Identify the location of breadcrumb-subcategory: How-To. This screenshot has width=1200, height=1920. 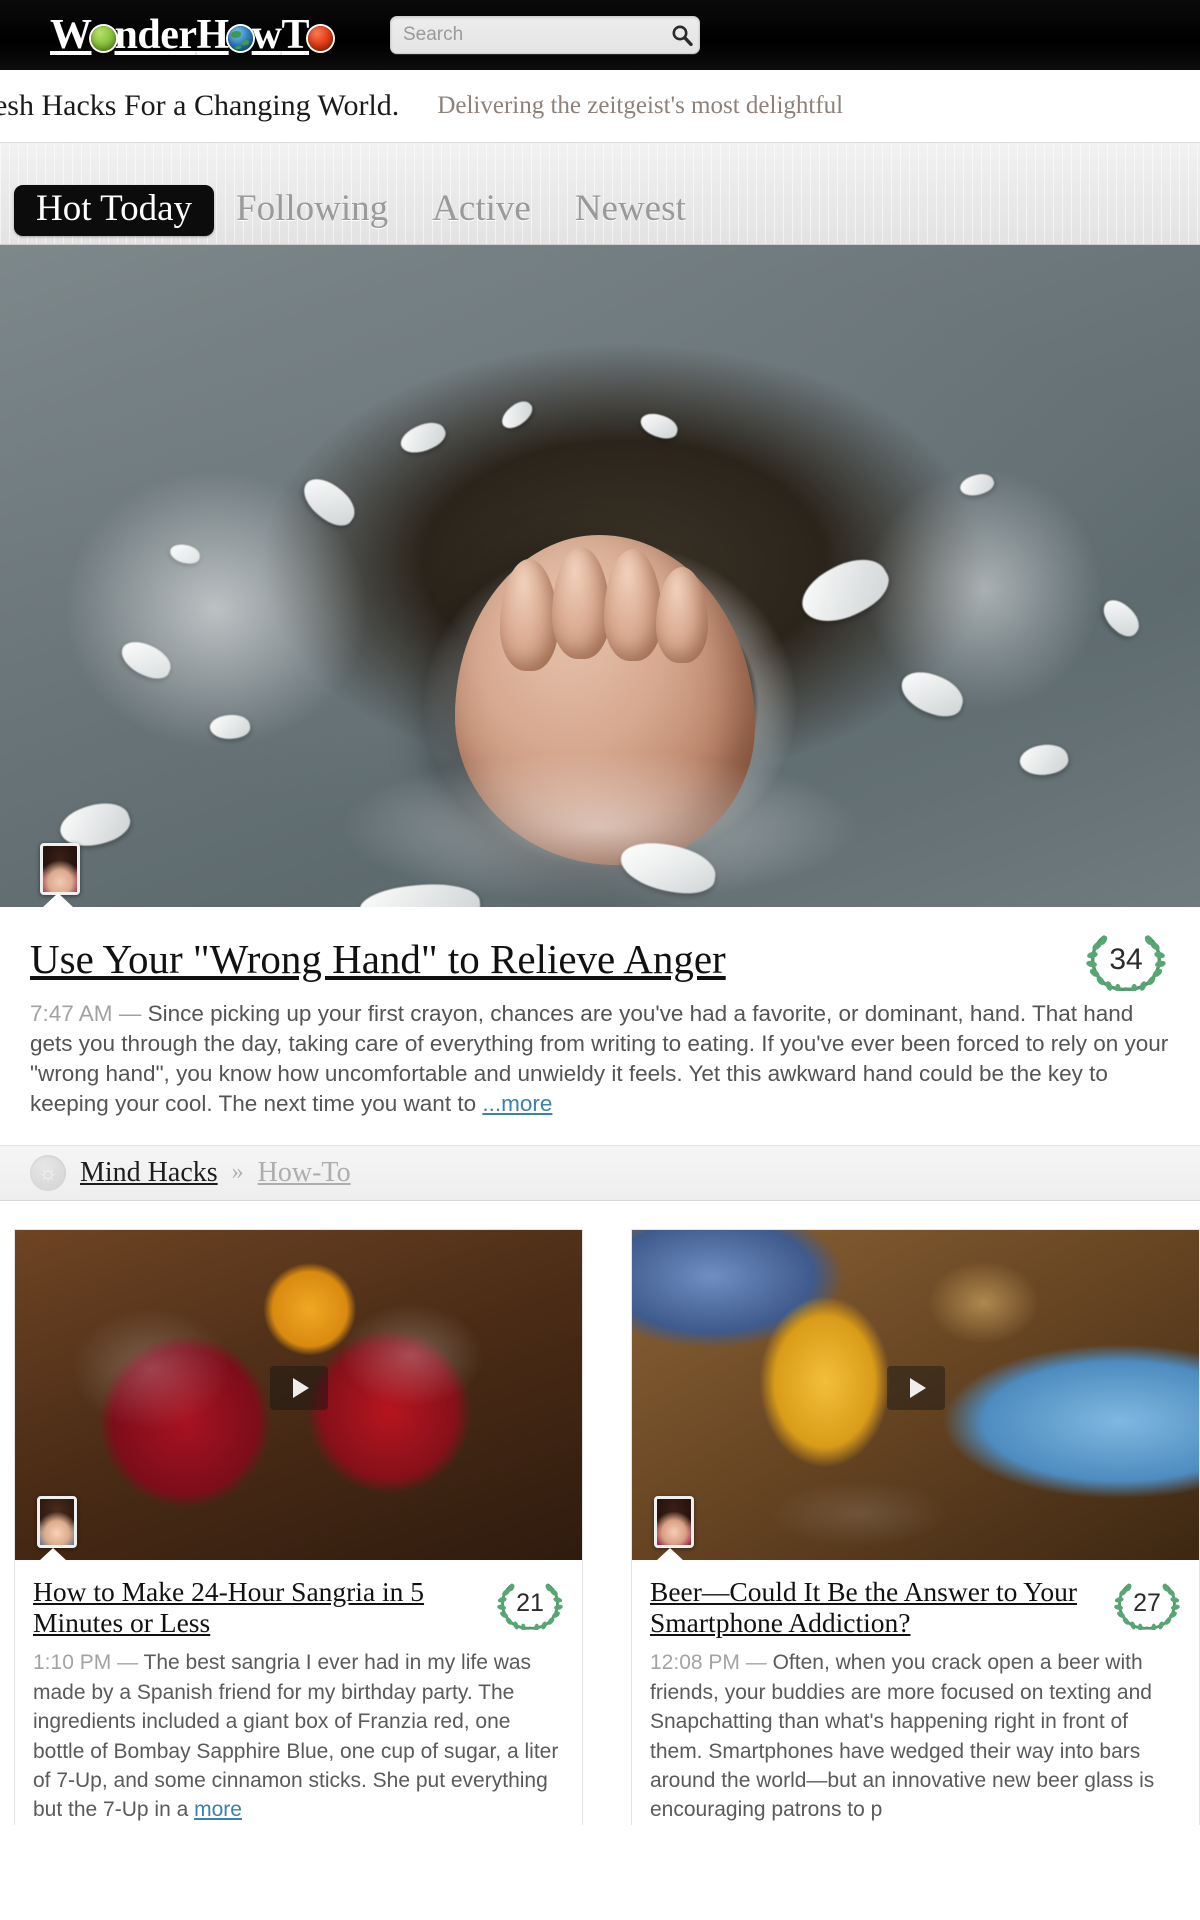
(304, 1173).